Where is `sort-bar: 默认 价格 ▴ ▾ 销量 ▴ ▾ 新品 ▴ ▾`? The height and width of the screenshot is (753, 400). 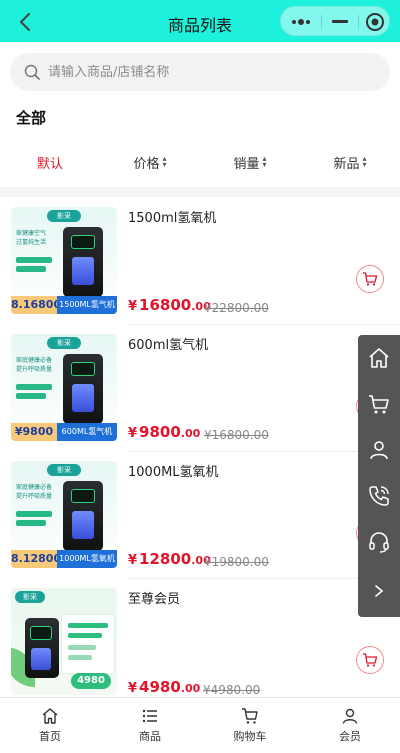
sort-bar: 默认 价格 ▴ ▾ 销量 ▴ ▾ 新品 ▴ ▾ is located at coordinates (200, 162).